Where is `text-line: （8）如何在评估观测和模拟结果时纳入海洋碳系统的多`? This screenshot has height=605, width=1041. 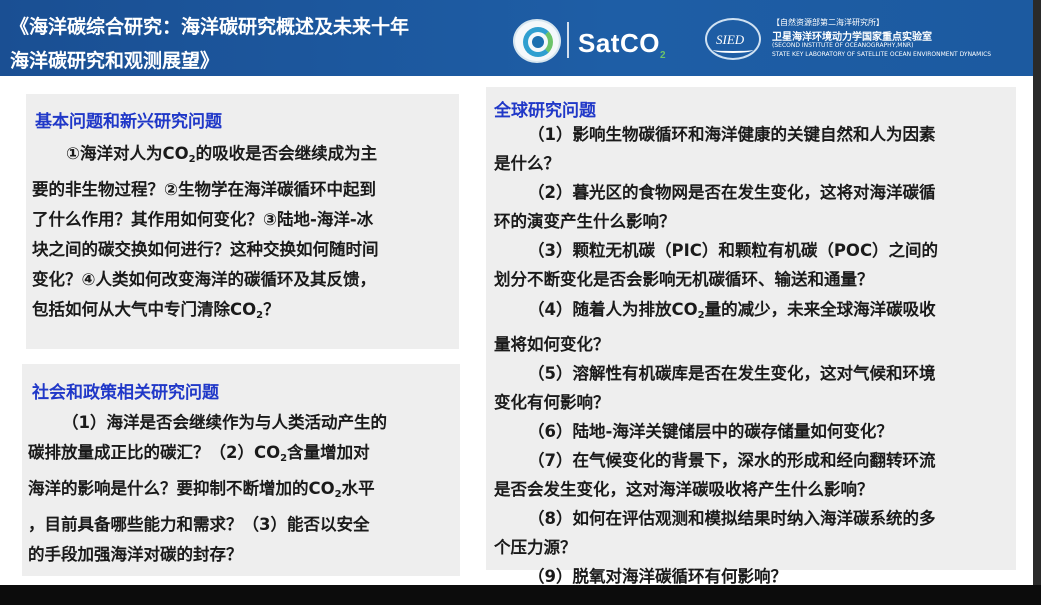 text-line: （8）如何在评估观测和模拟结果时纳入海洋碳系统的多 is located at coordinates (732, 519).